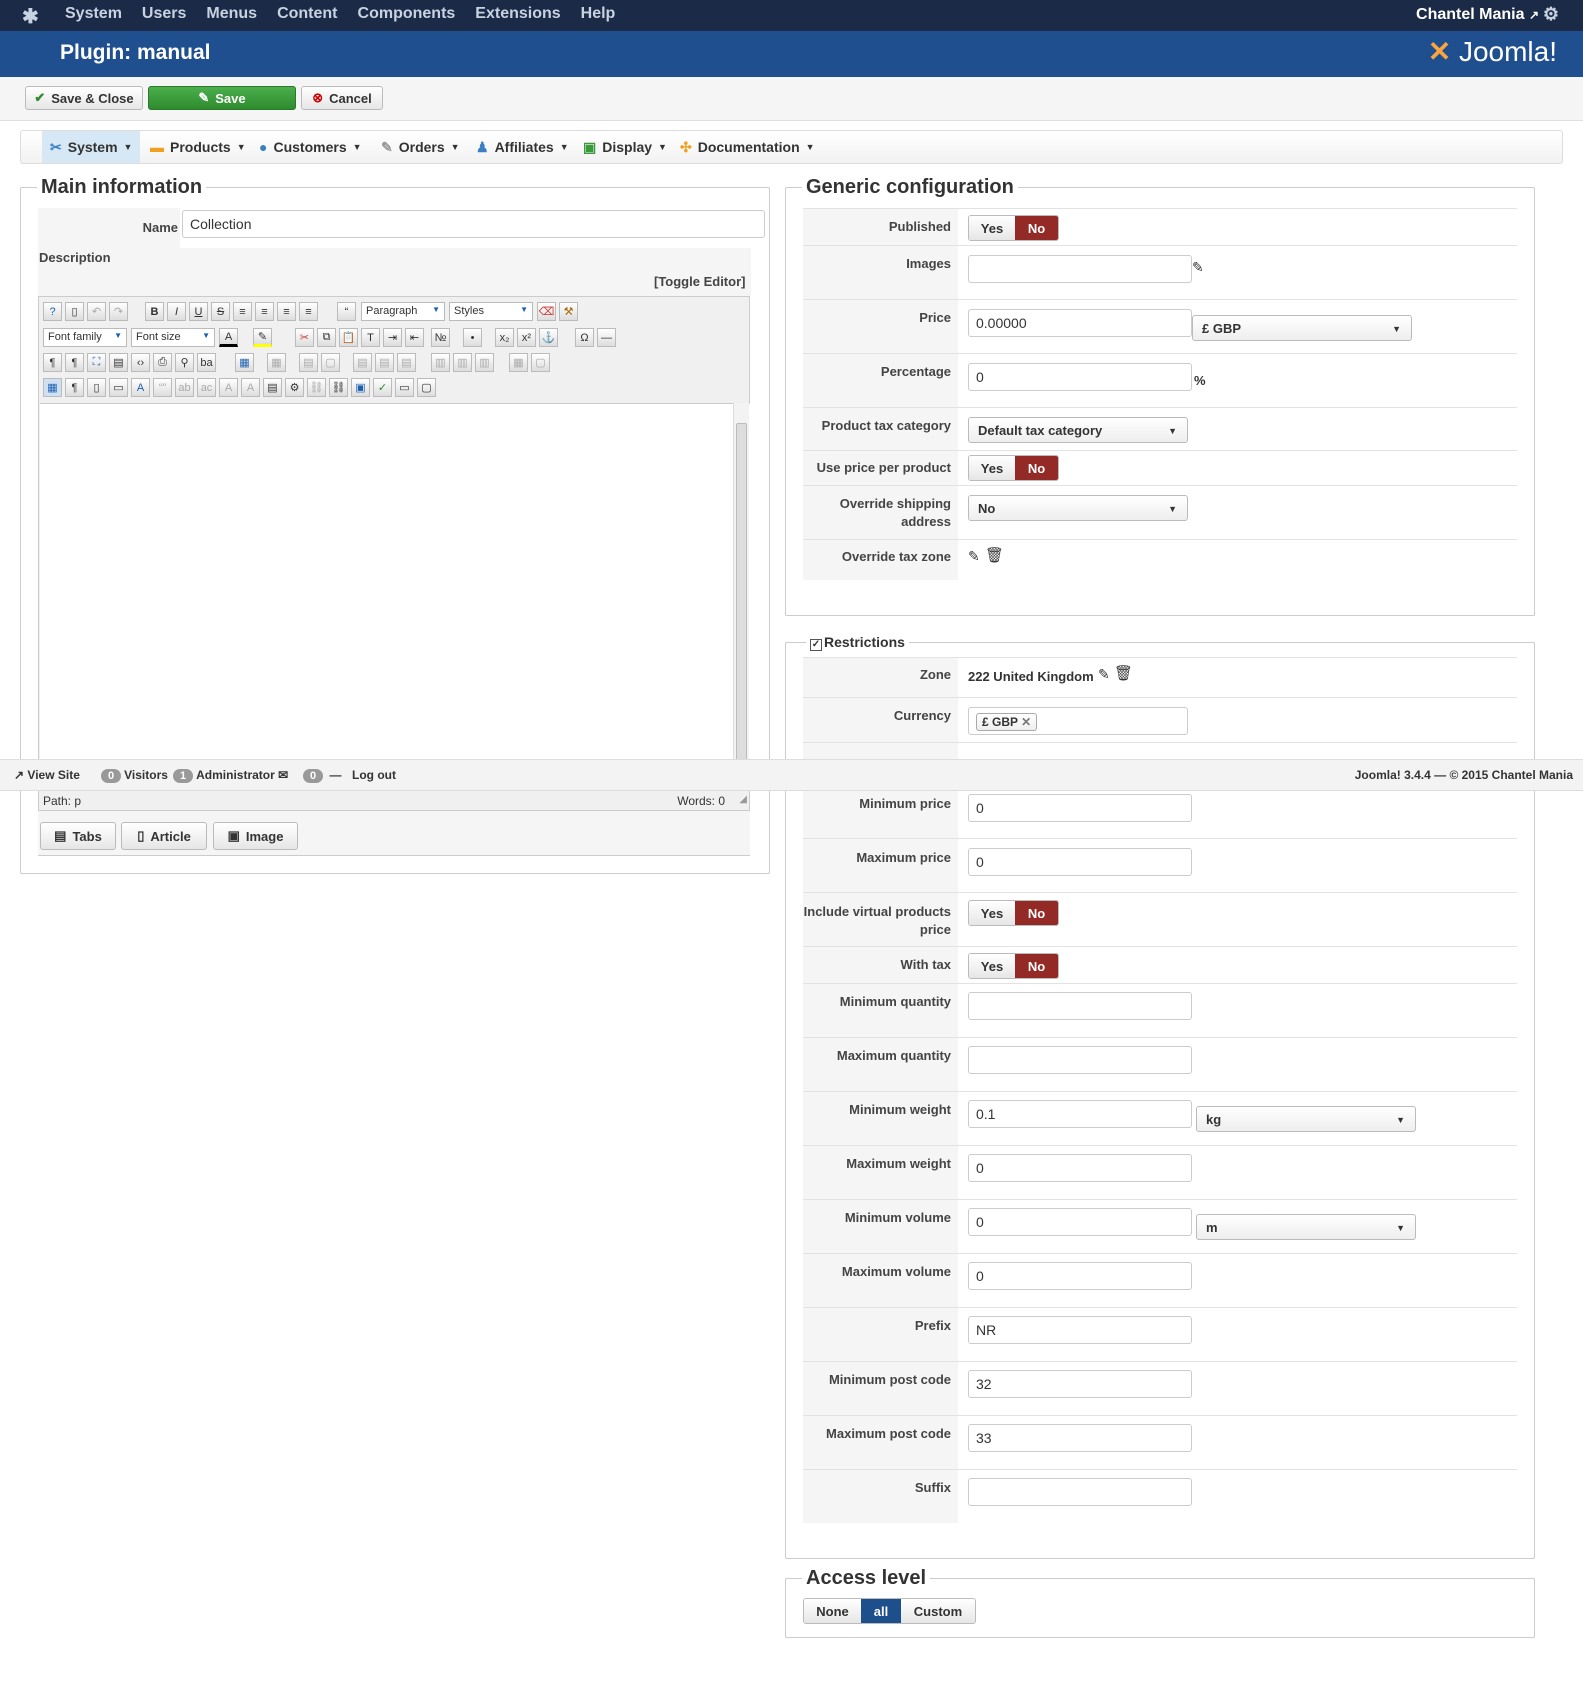  What do you see at coordinates (52, 311) in the screenshot?
I see `help-icon: ?` at bounding box center [52, 311].